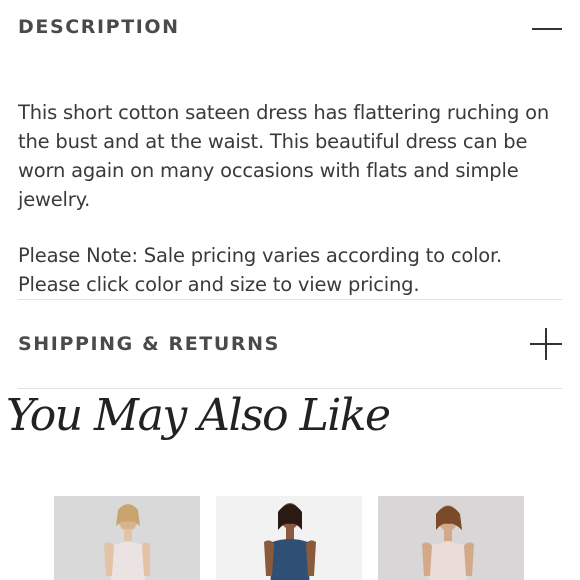  I want to click on shipping-accordion-header: SHIPPING & RETURNS, so click(290, 344).